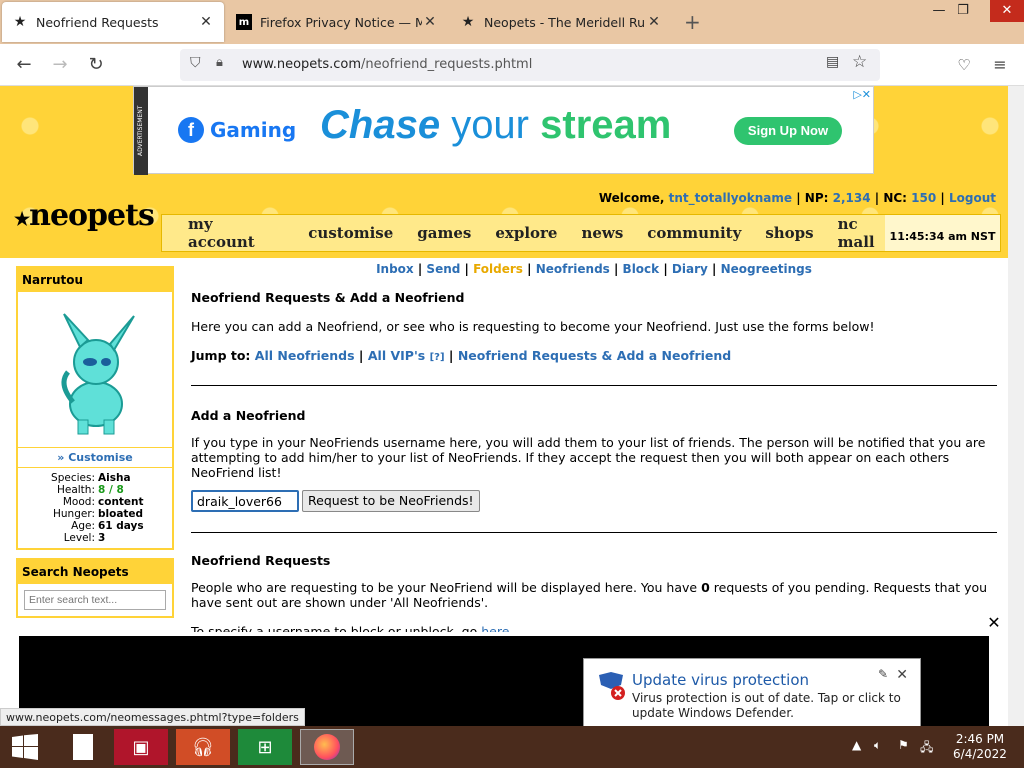 The image size is (1024, 768). What do you see at coordinates (195, 63) in the screenshot?
I see `shield-icon: ⛉` at bounding box center [195, 63].